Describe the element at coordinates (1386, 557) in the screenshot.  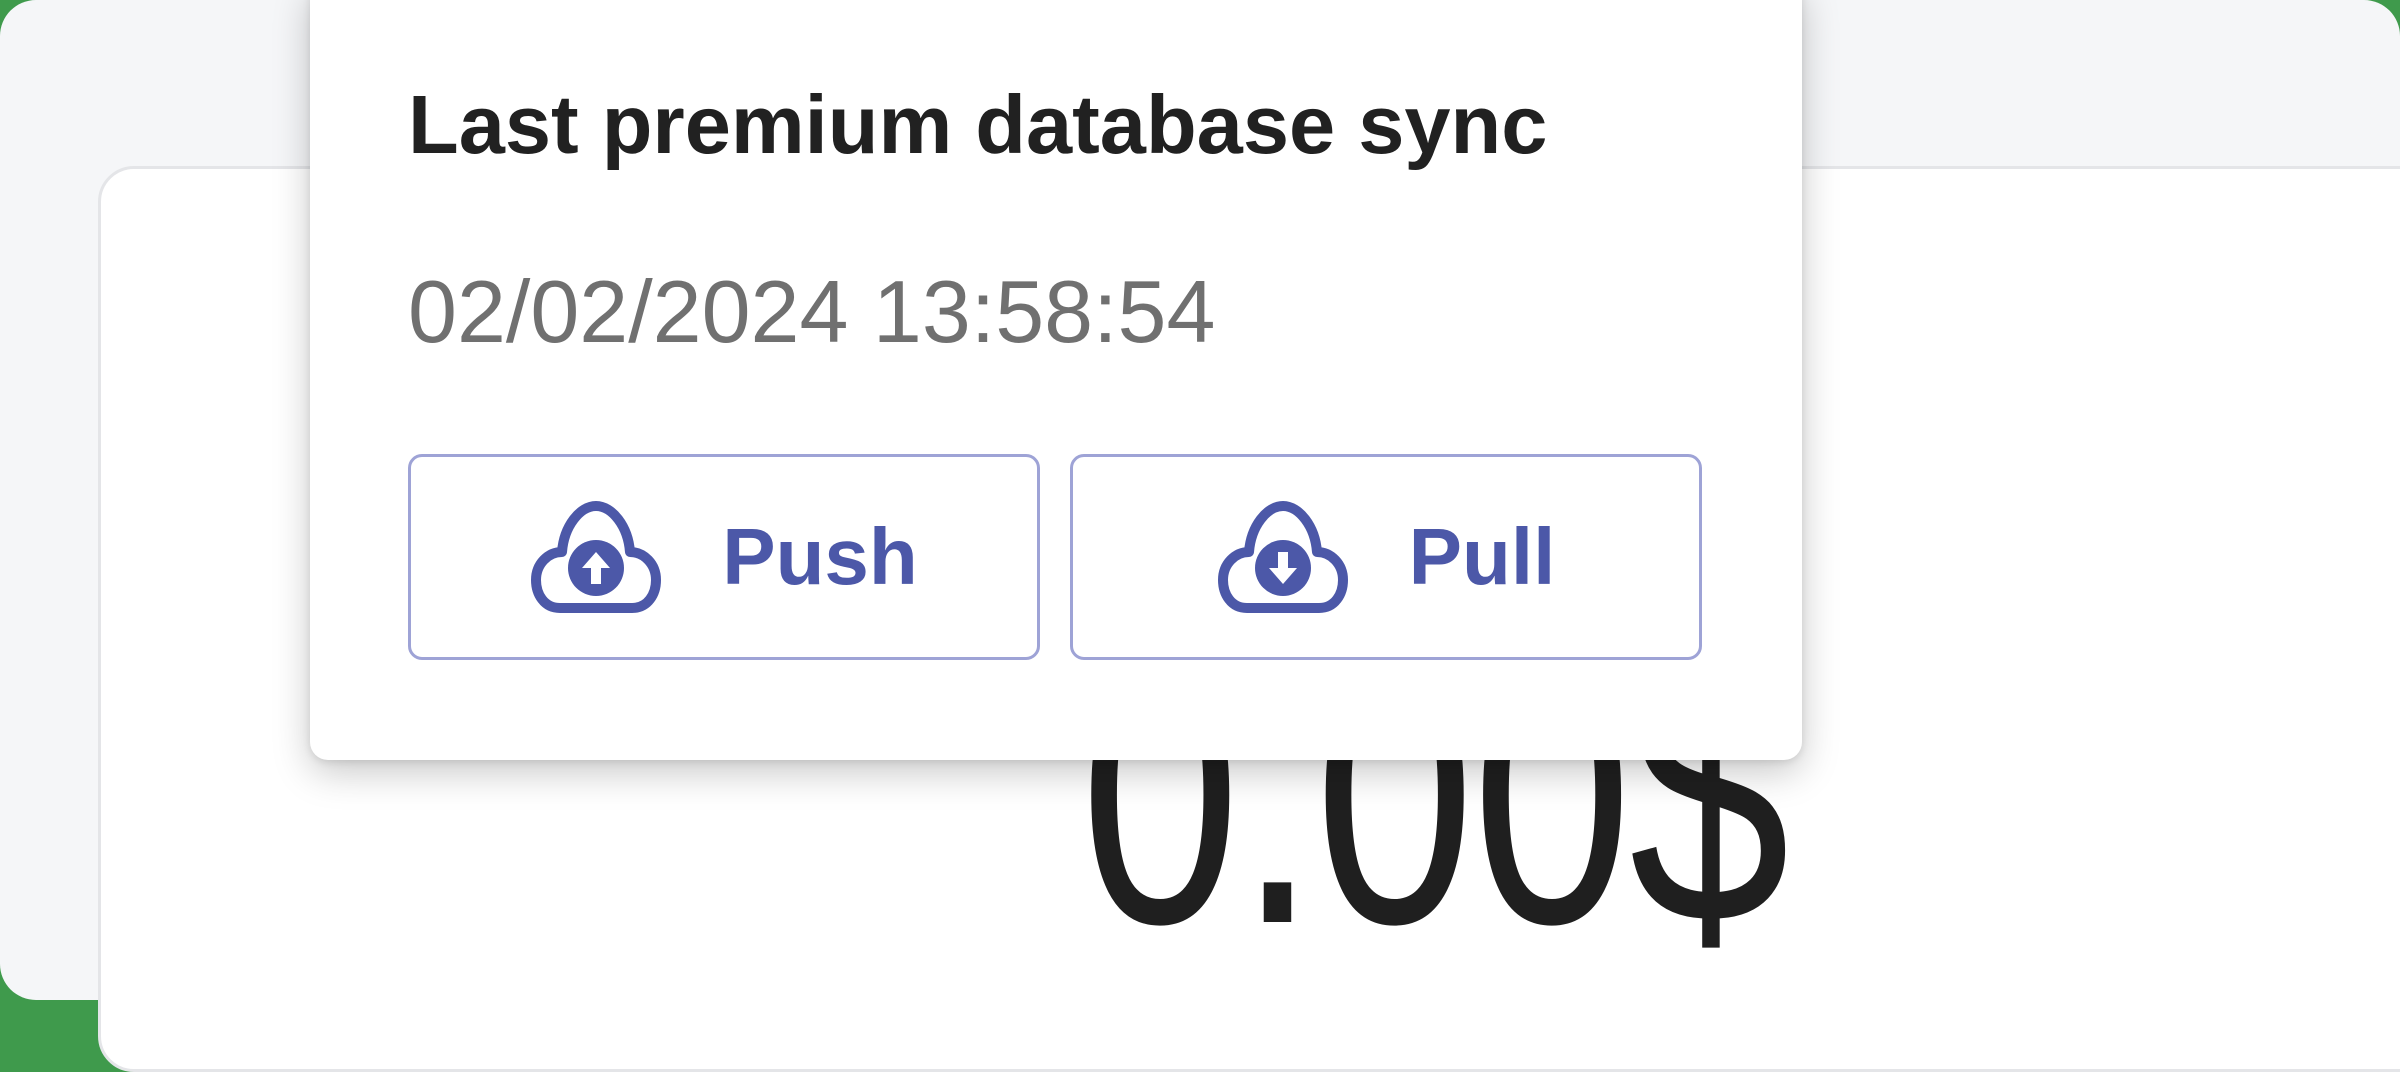
I see `pull-button: Pull` at that location.